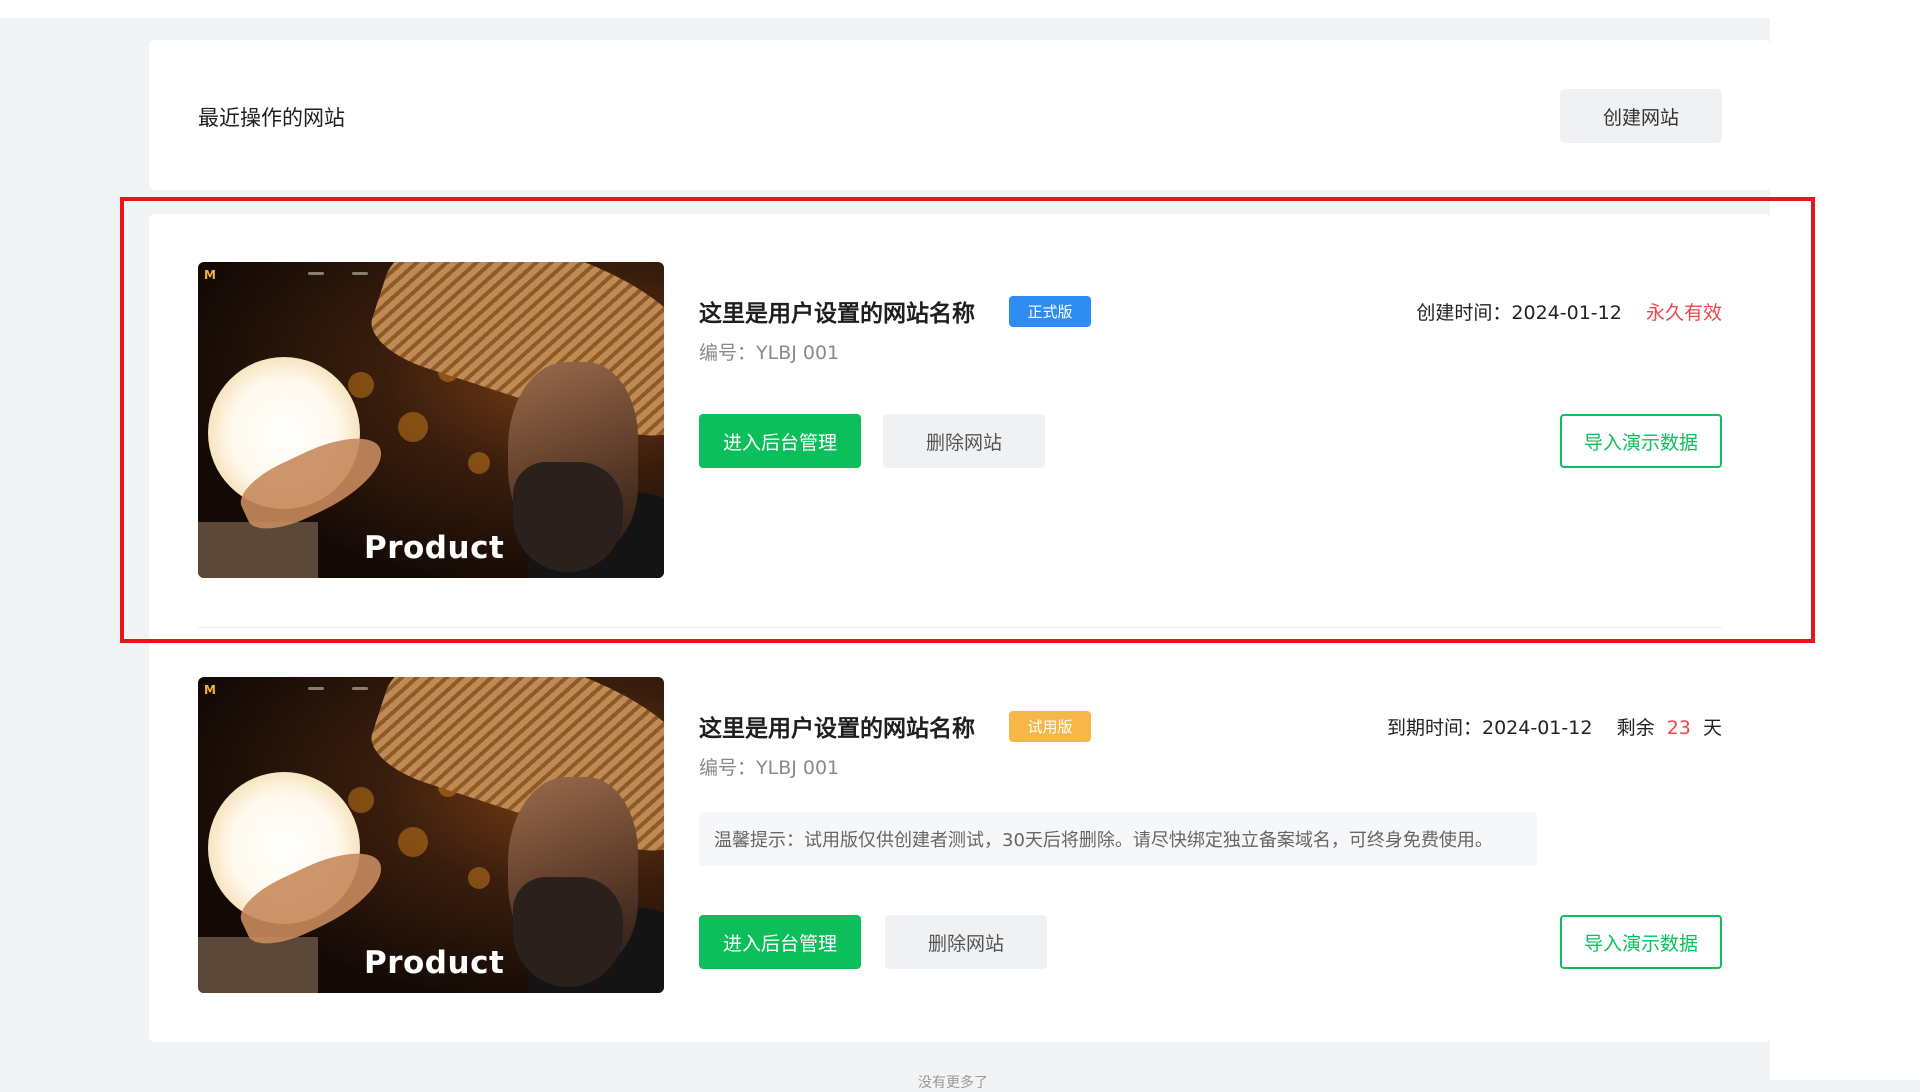 This screenshot has height=1092, width=1920. What do you see at coordinates (953, 1083) in the screenshot?
I see `no-more-text: 没有更多了` at bounding box center [953, 1083].